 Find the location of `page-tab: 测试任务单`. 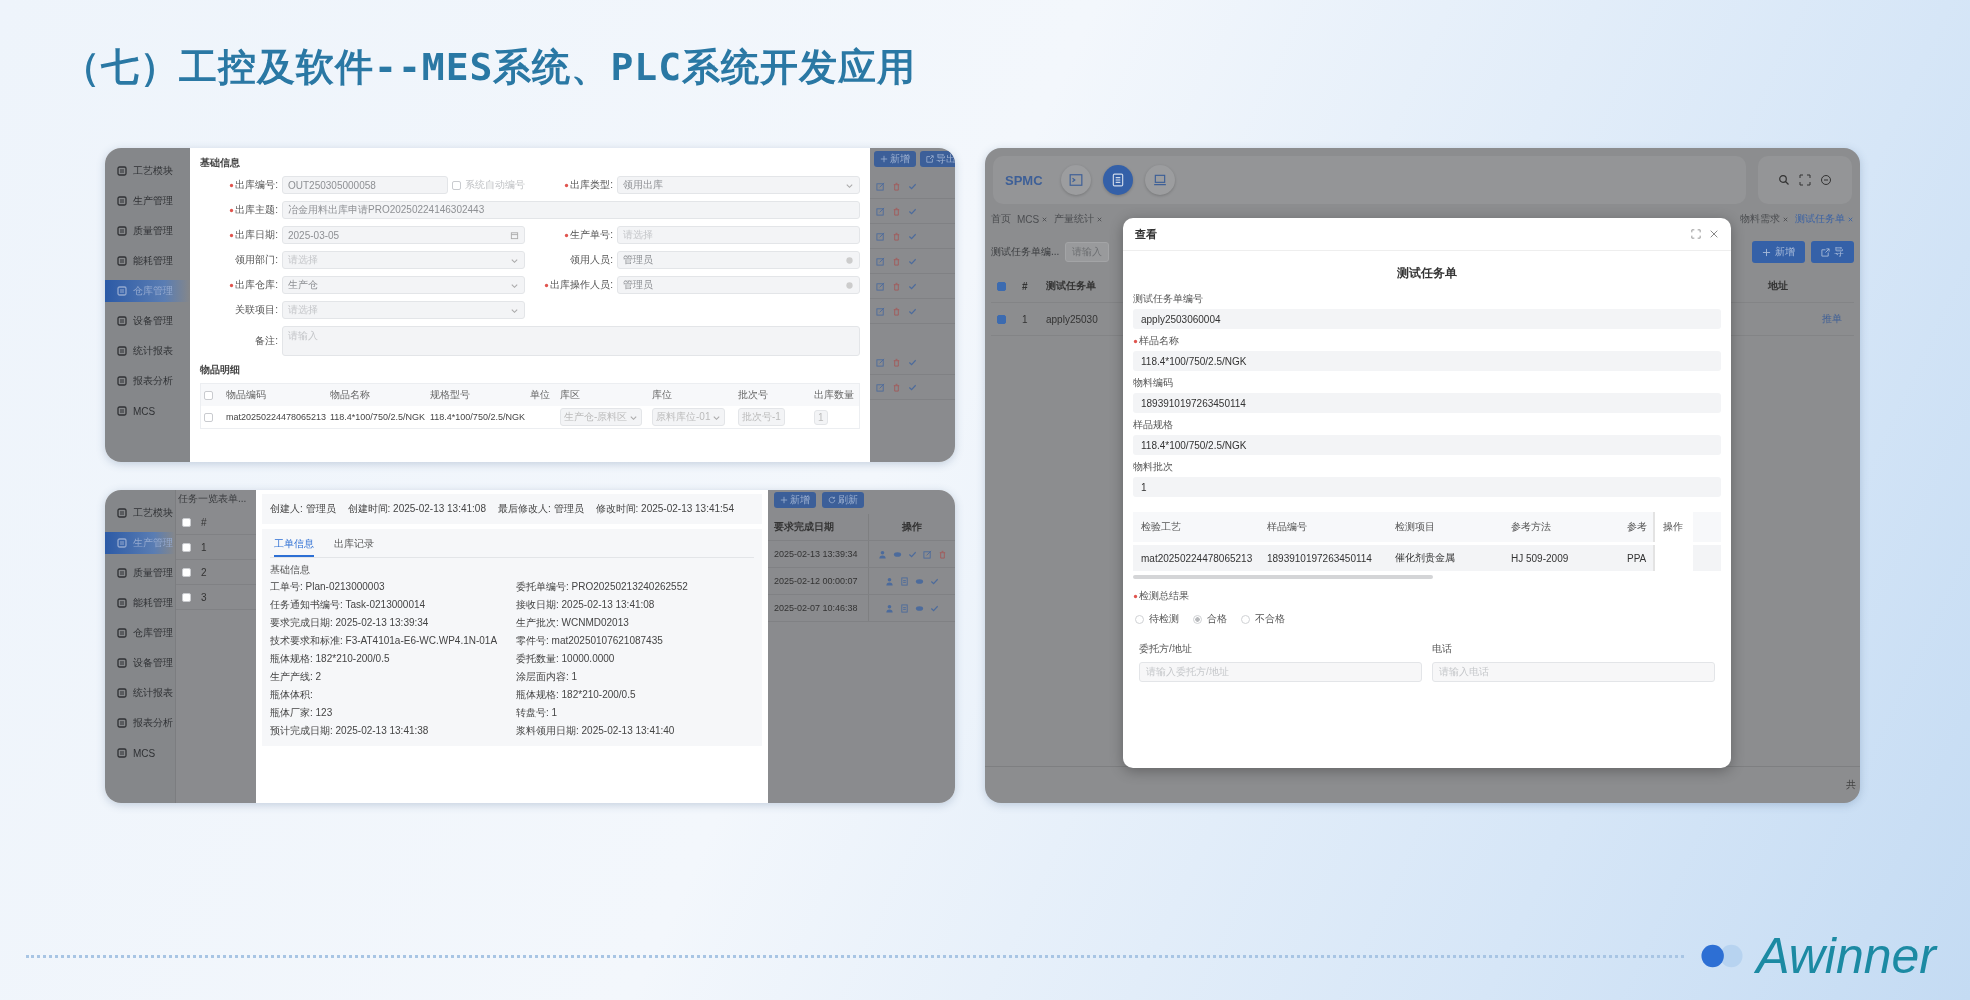

page-tab: 测试任务单 is located at coordinates (1824, 219).